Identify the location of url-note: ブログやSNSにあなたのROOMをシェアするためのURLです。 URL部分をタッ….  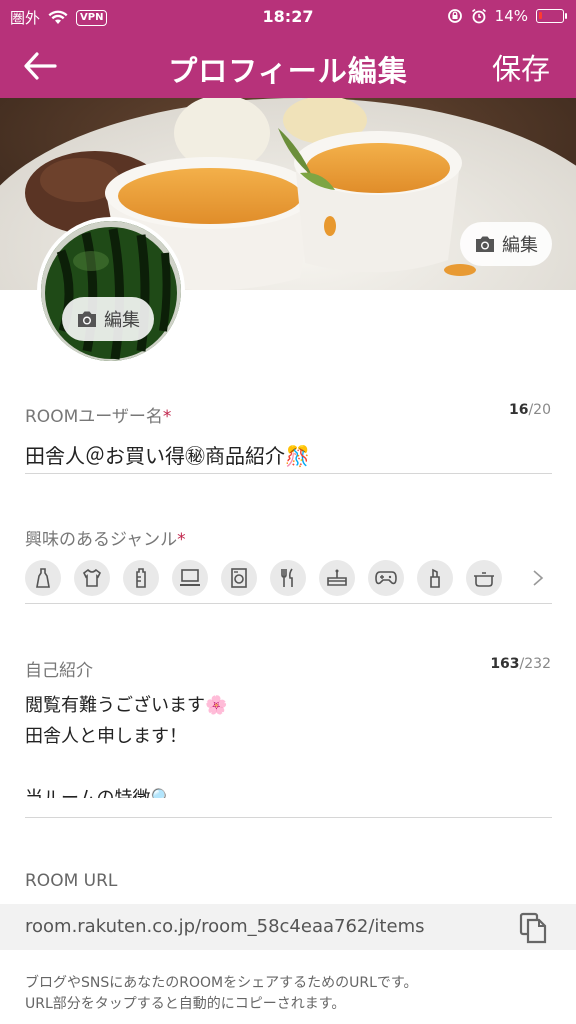
(221, 993).